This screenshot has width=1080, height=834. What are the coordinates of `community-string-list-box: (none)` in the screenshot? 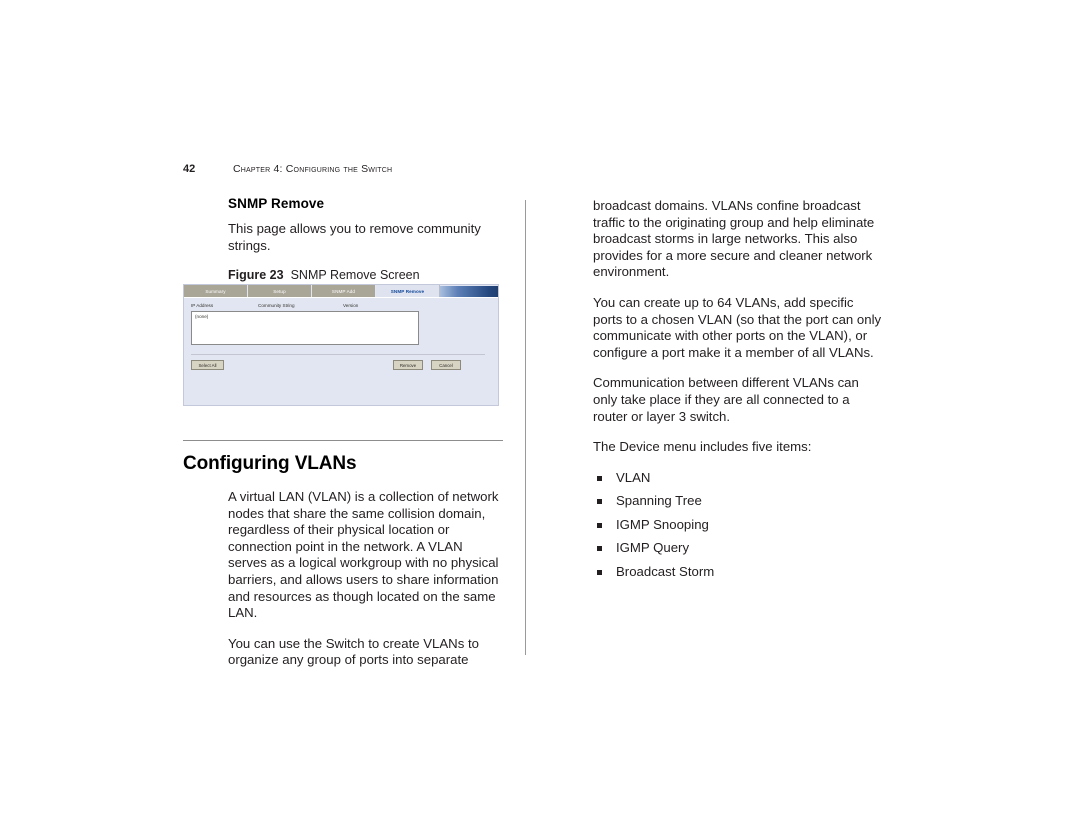 It's located at (305, 328).